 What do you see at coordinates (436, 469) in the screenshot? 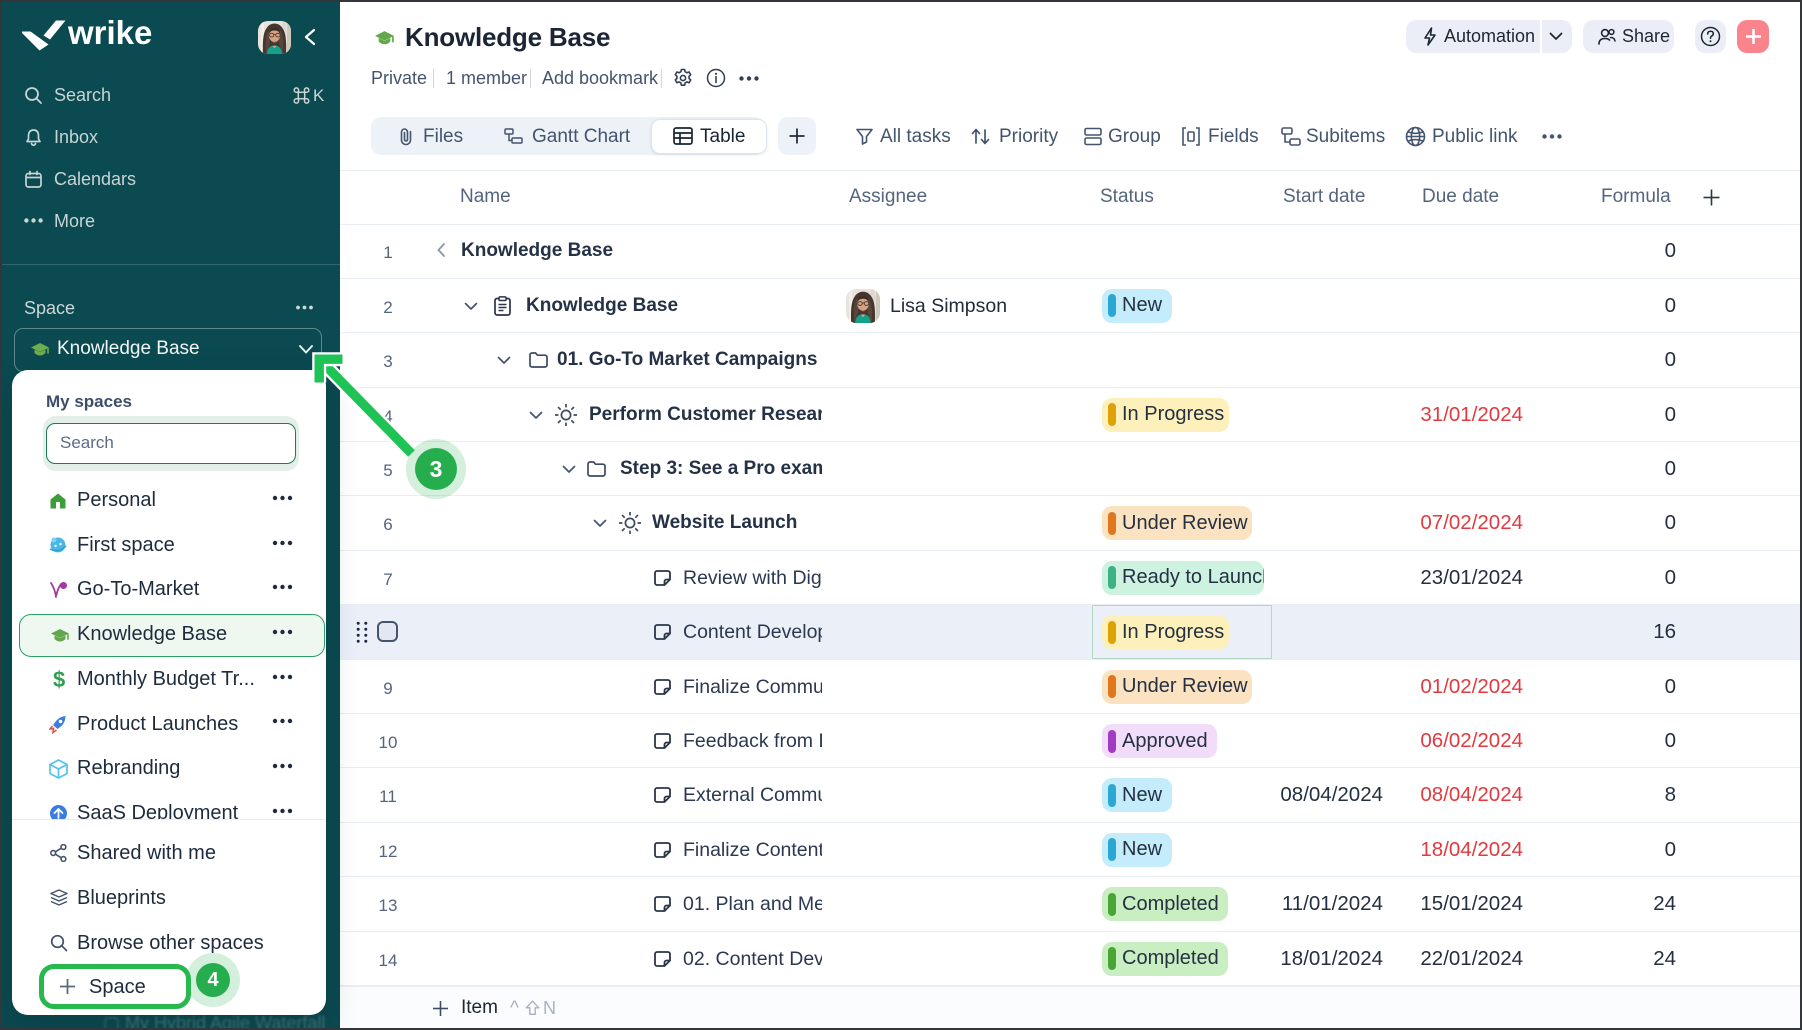
I see `svg-text: 3` at bounding box center [436, 469].